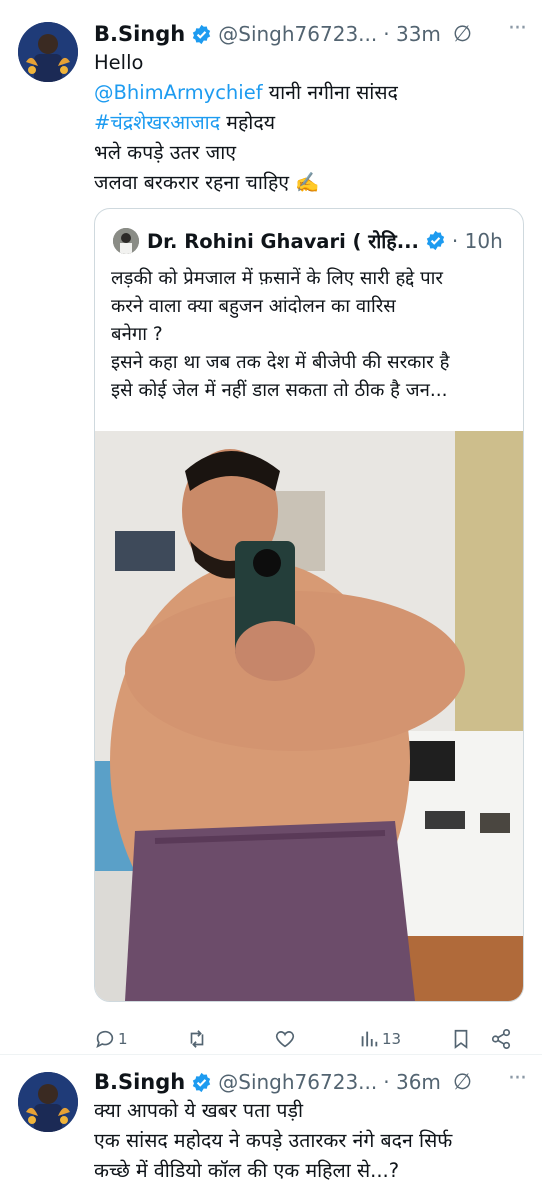 This screenshot has width=542, height=1200. What do you see at coordinates (247, 1170) in the screenshot?
I see `tweet-line: कच्छे में वीडियो कॉल की एक महिला से...?` at bounding box center [247, 1170].